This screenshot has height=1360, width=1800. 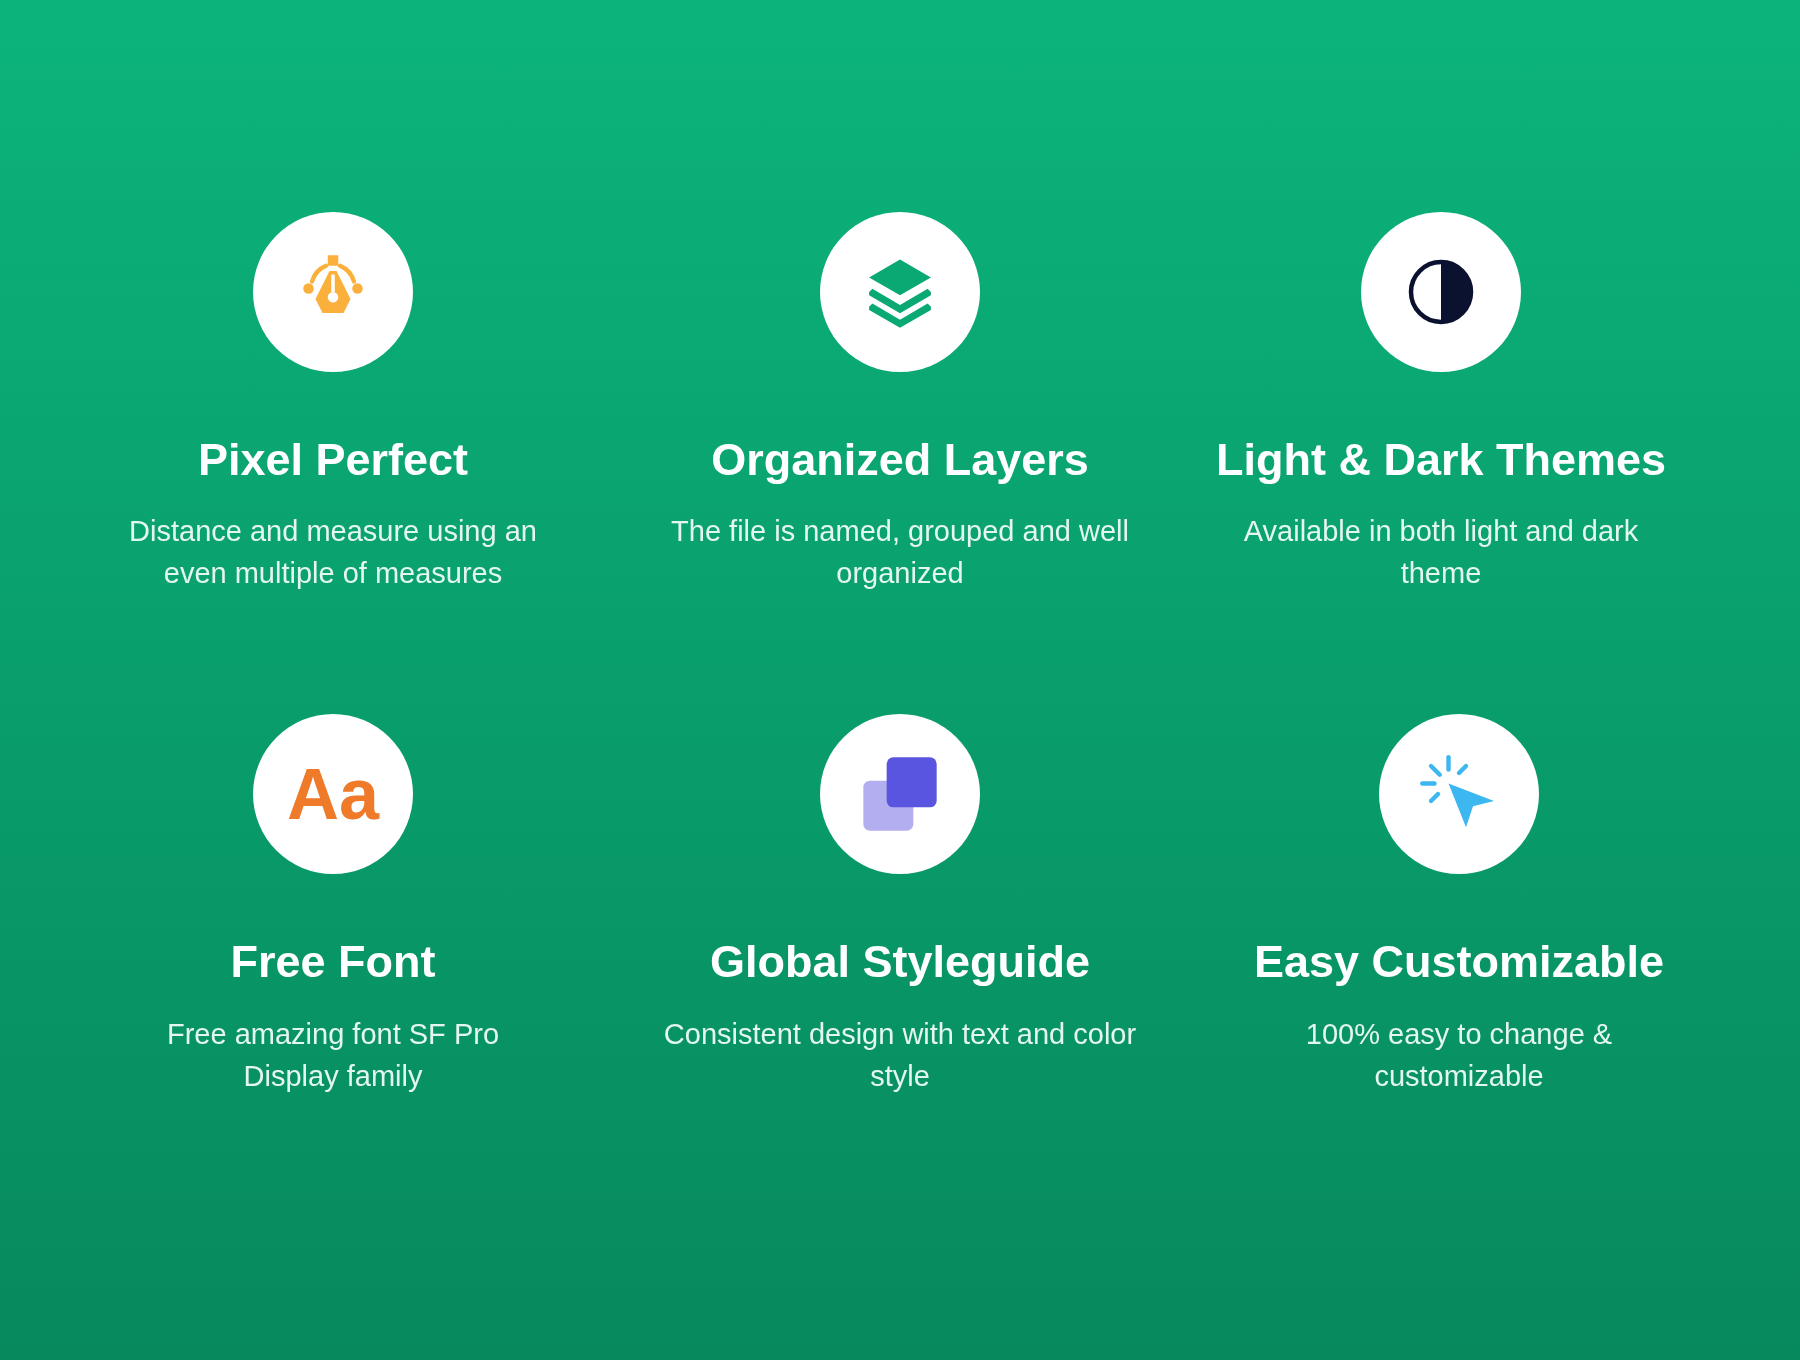 I want to click on feature-title: Easy Customizable, so click(x=1459, y=962).